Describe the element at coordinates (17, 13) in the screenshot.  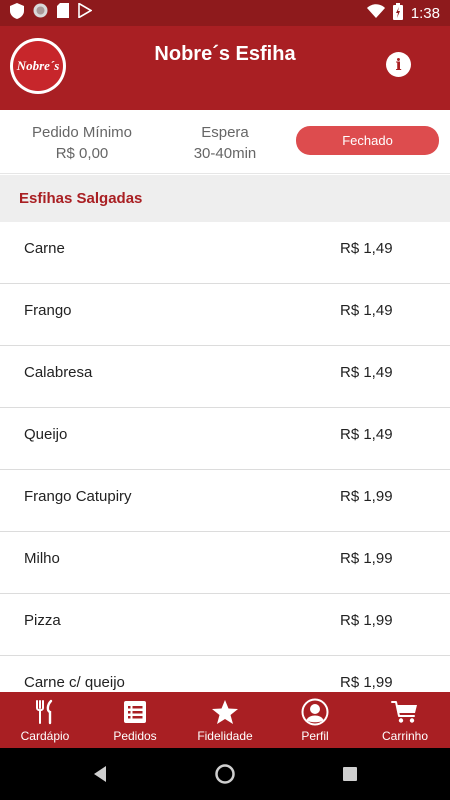
I see `shield-icon` at that location.